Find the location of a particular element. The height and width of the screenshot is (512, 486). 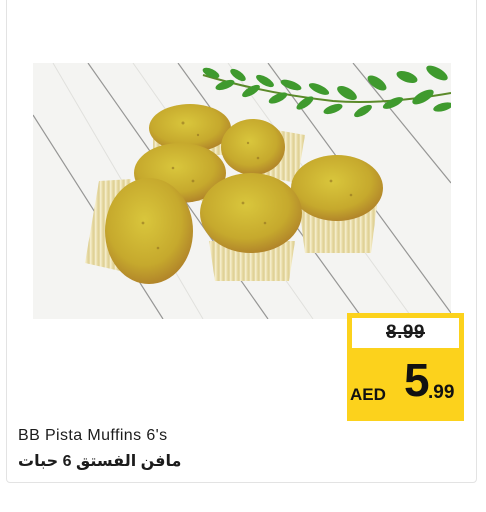

price-tag: 8.99 AED 5 .99 is located at coordinates (405, 367).